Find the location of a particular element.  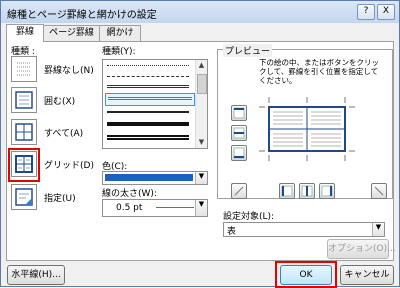

diagonal-up-icon is located at coordinates (379, 191).